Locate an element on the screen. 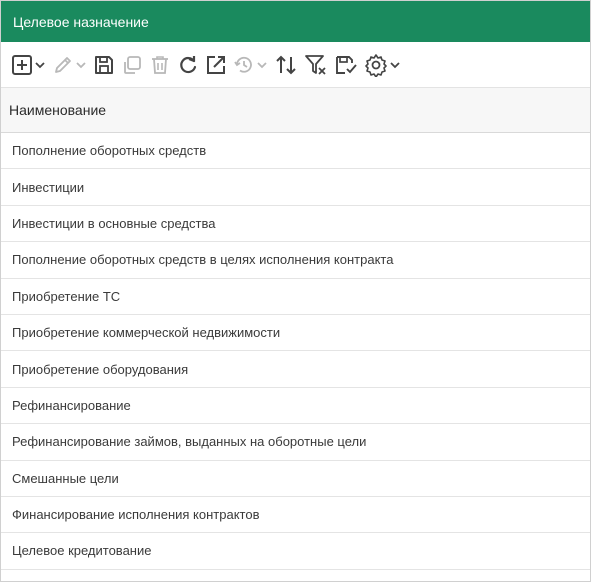 Image resolution: width=591 pixels, height=582 pixels. table-row: Целевое кредитование is located at coordinates (295, 551).